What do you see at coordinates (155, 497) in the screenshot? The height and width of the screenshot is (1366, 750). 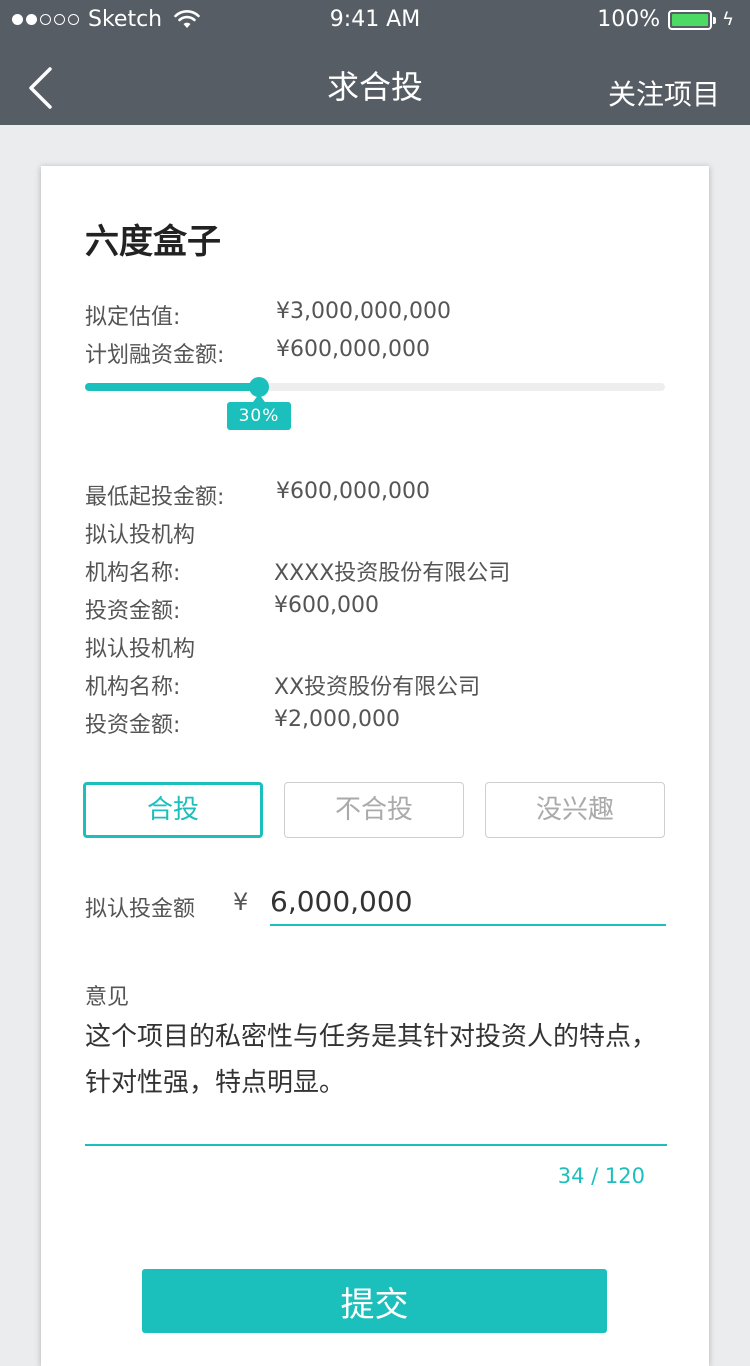 I see `min-invest-label: 最低起投金额:` at bounding box center [155, 497].